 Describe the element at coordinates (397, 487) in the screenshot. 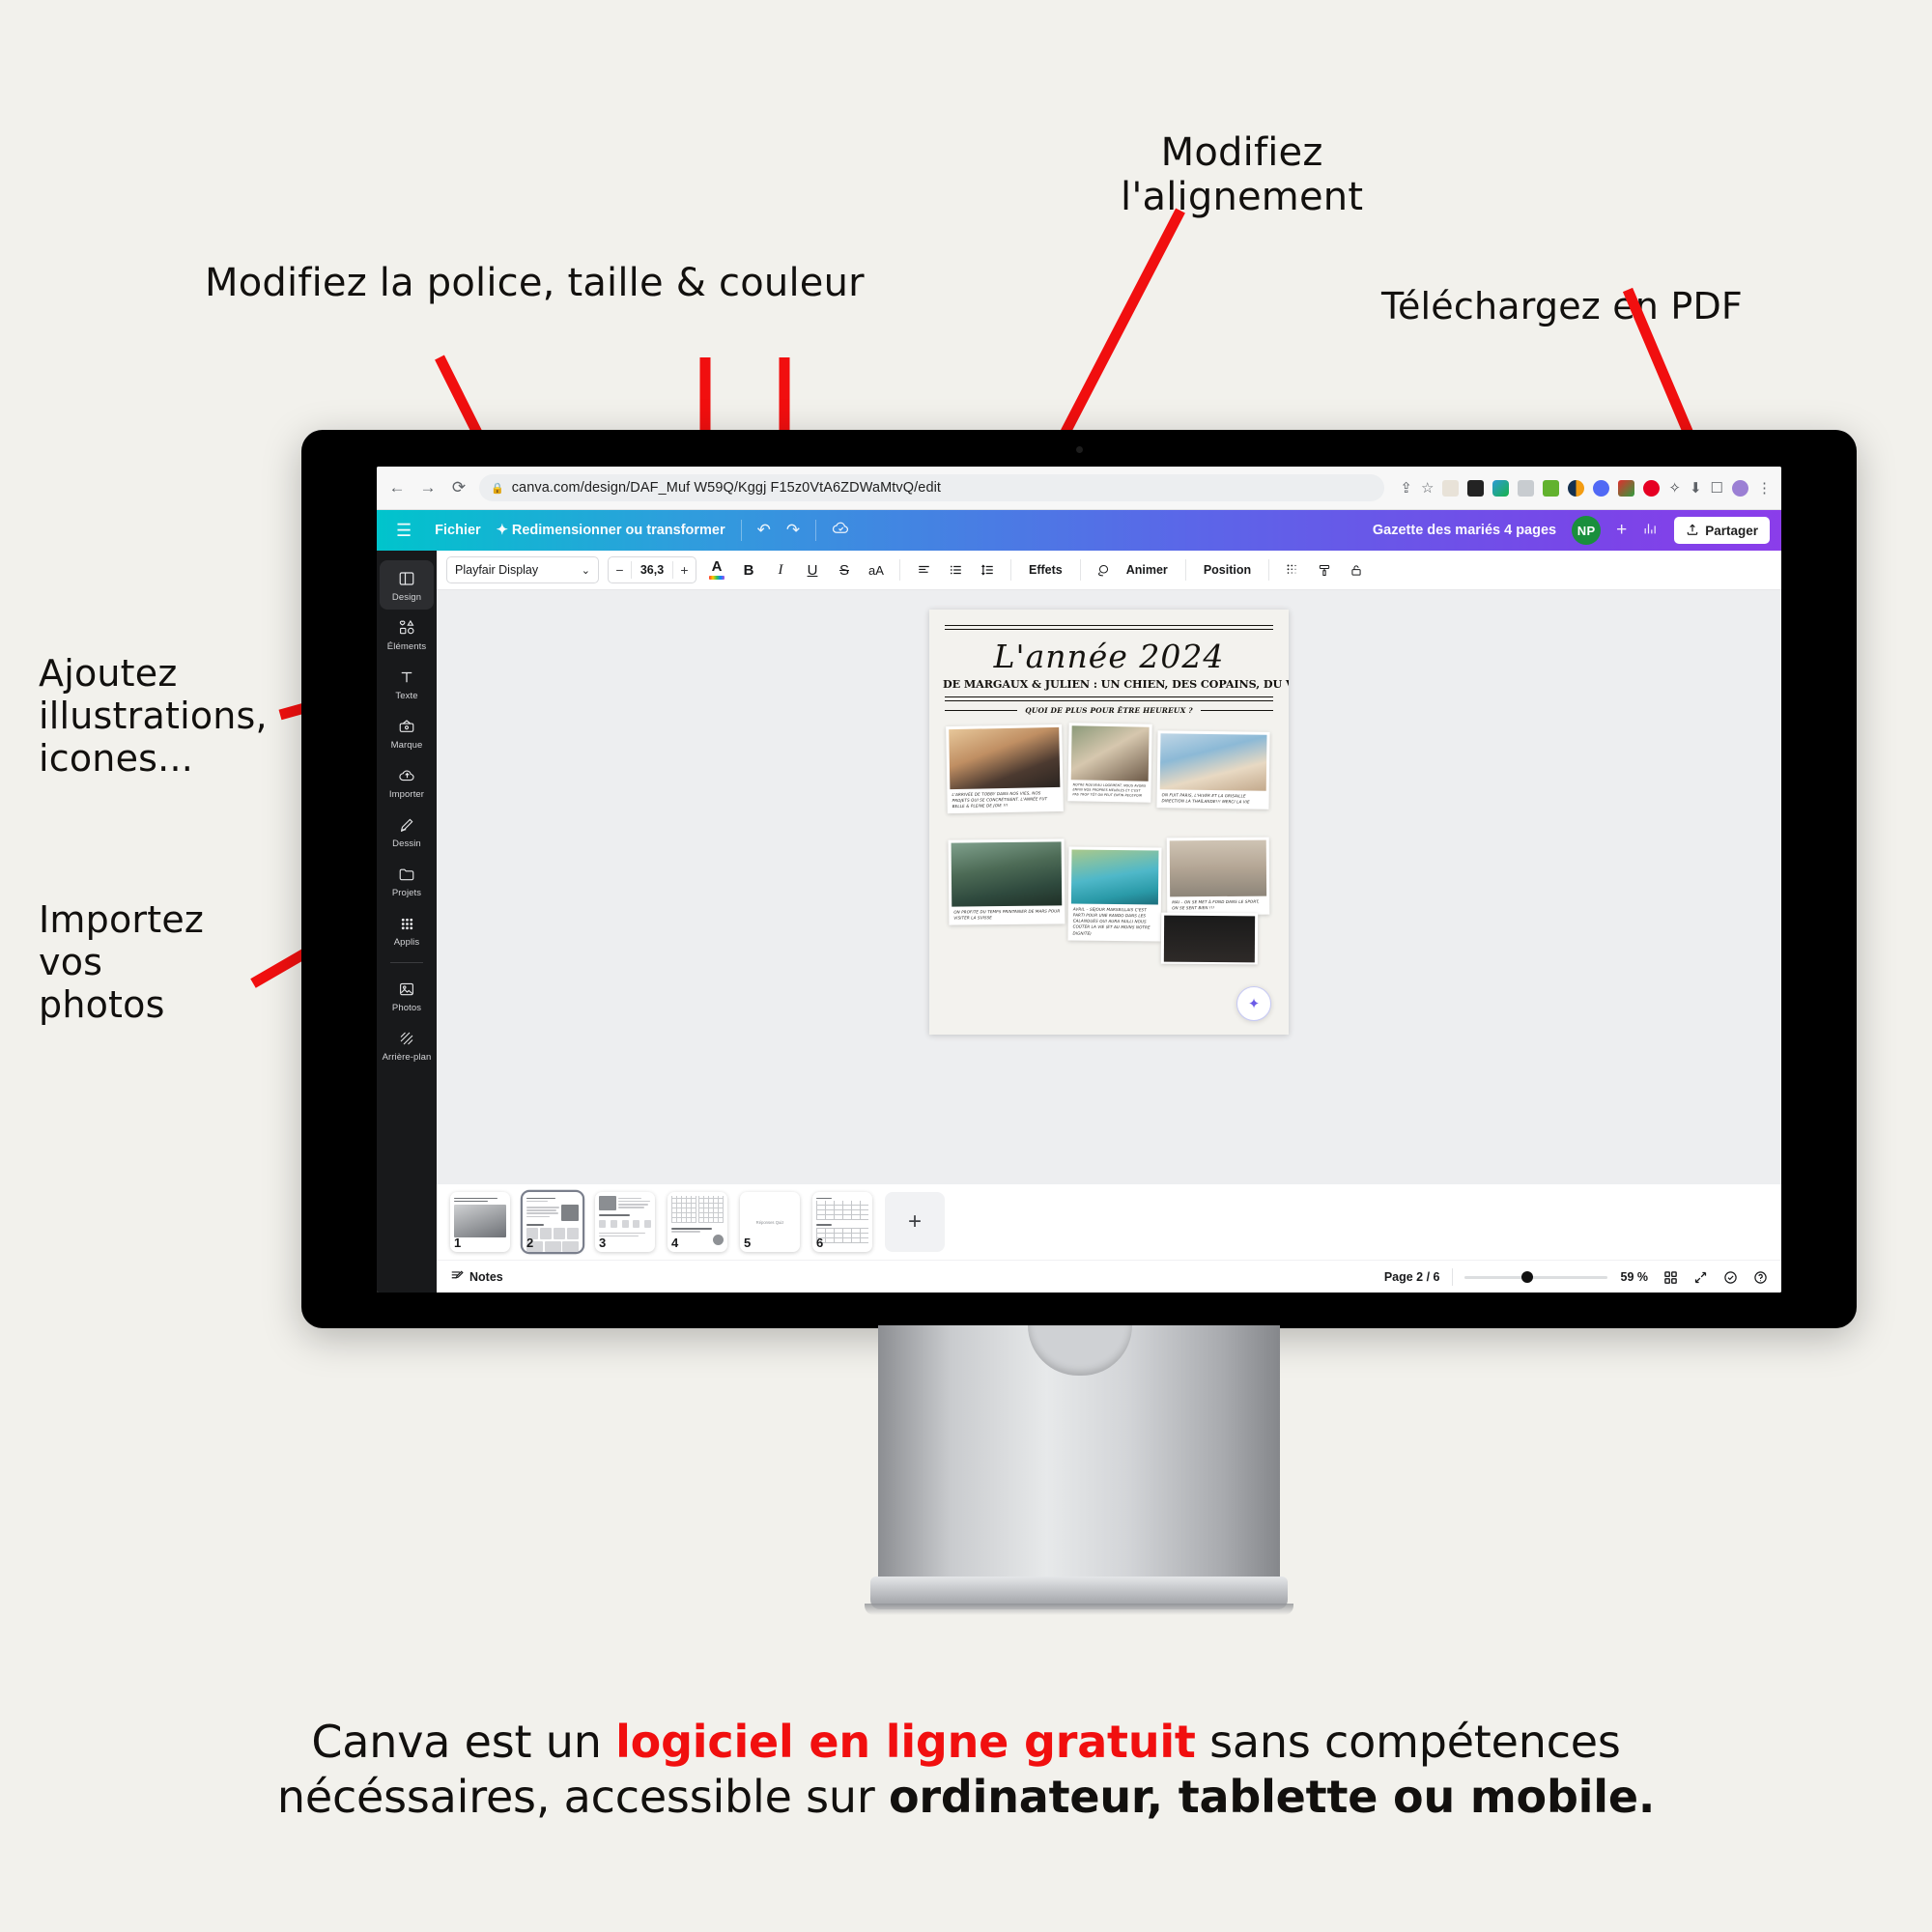

I see `back-icon: ←` at that location.